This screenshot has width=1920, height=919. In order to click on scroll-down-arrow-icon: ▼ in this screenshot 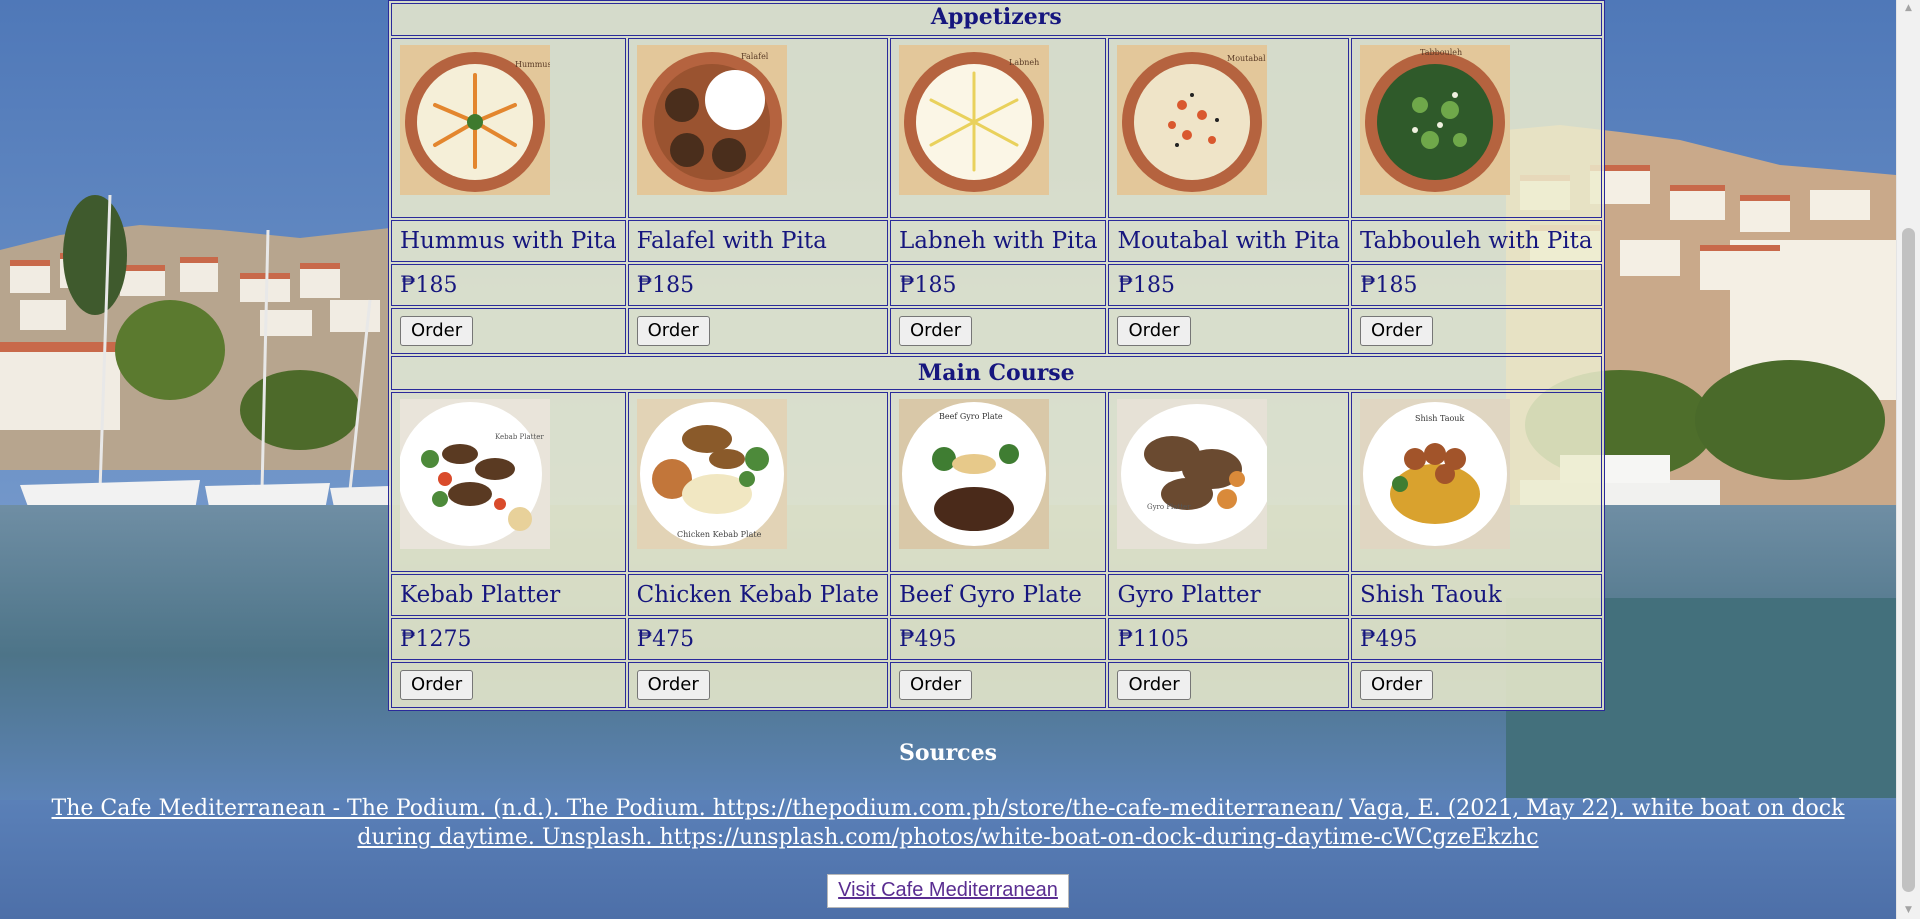, I will do `click(1908, 910)`.